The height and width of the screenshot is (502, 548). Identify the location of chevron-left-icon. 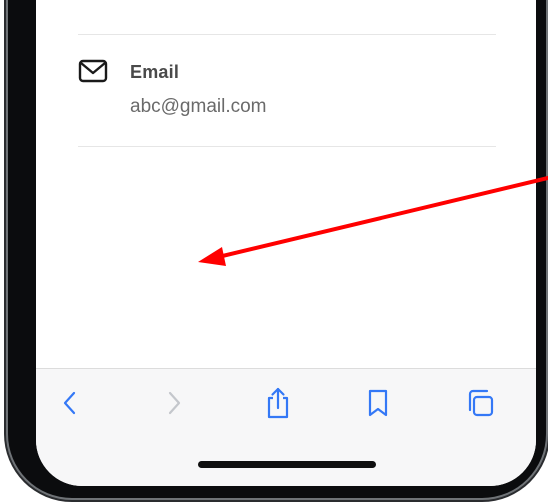
(70, 405).